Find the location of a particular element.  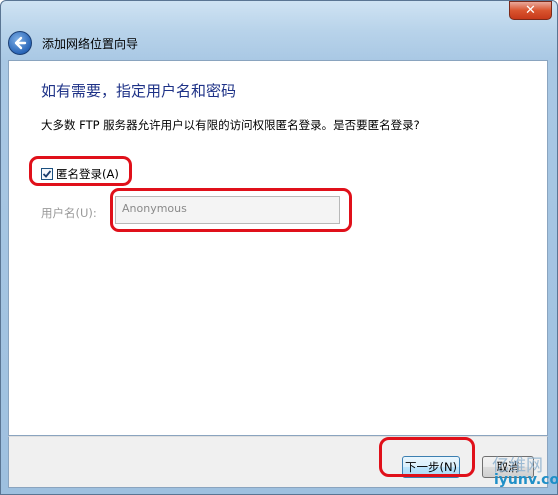

wizard-title: 添加网络位置向导 is located at coordinates (90, 44).